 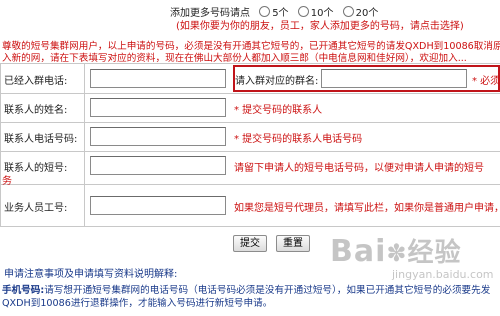 I want to click on contact-name-hint: * 提交号码的联系人, so click(x=278, y=110).